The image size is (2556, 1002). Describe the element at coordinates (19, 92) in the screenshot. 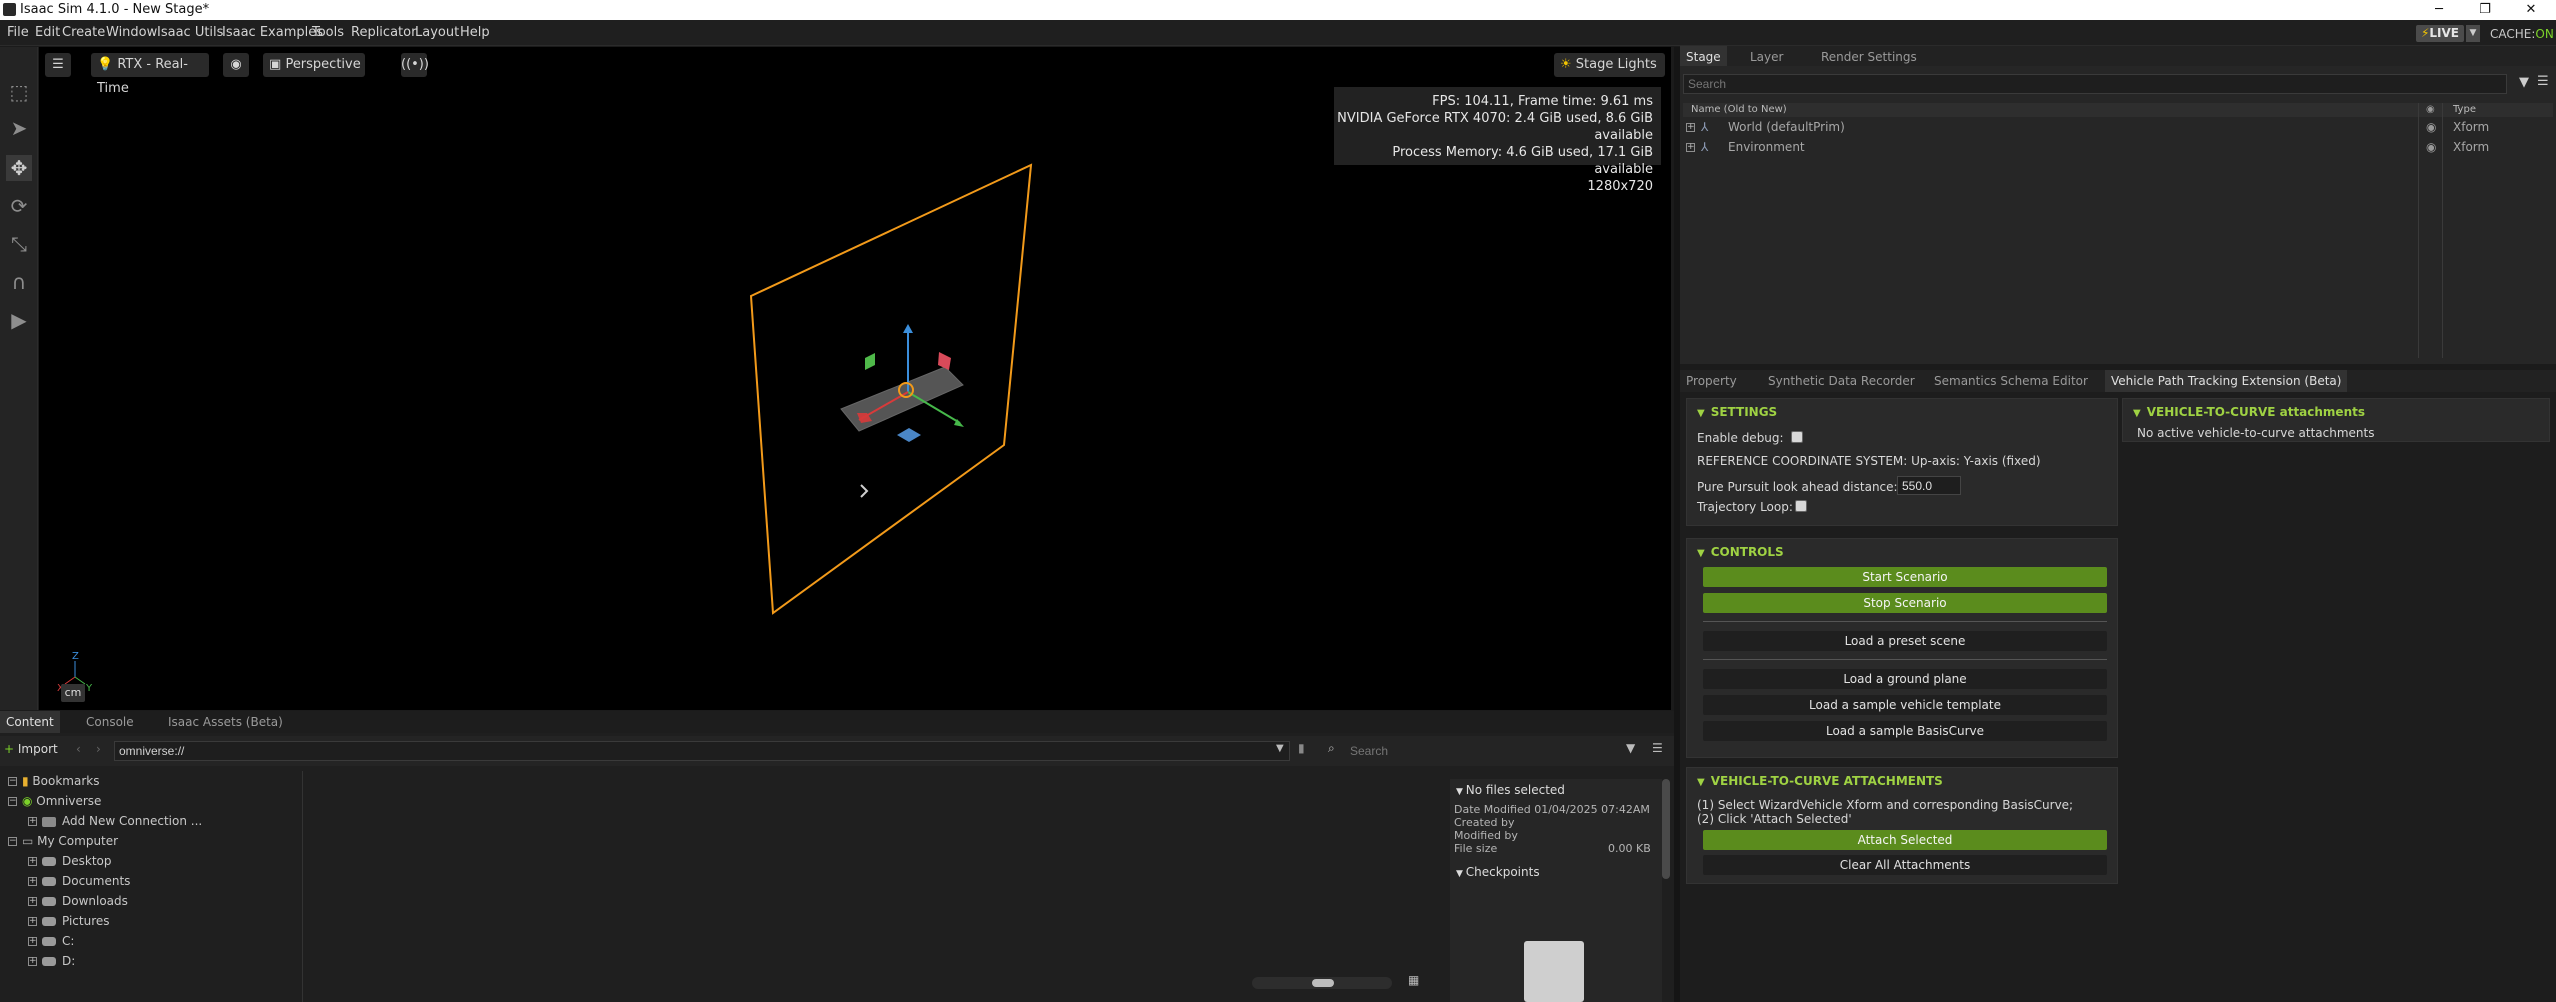

I see `select-icon: ⬚` at that location.